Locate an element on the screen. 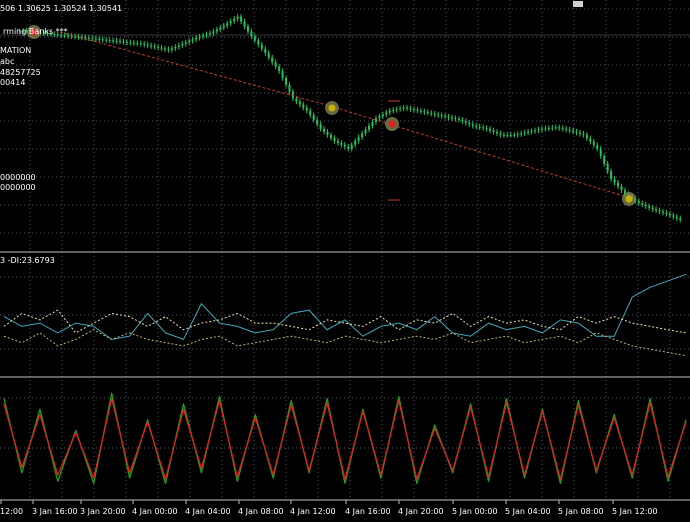  signal-marker-4-dot is located at coordinates (629, 199).